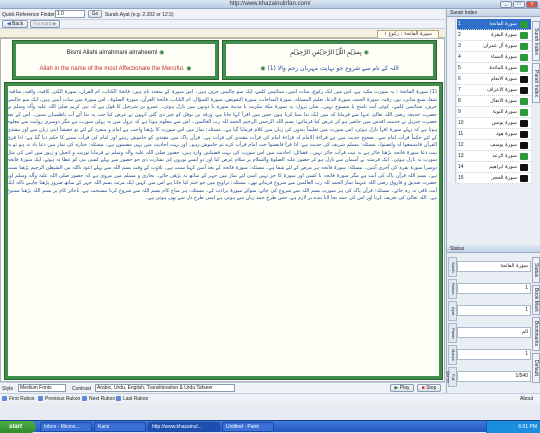  I want to click on surah-number: 7, so click(459, 90).